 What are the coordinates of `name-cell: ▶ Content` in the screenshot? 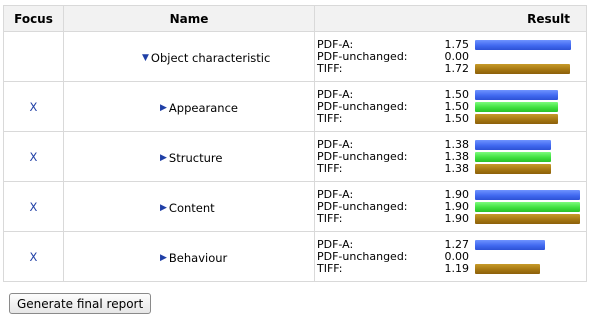 It's located at (189, 206).